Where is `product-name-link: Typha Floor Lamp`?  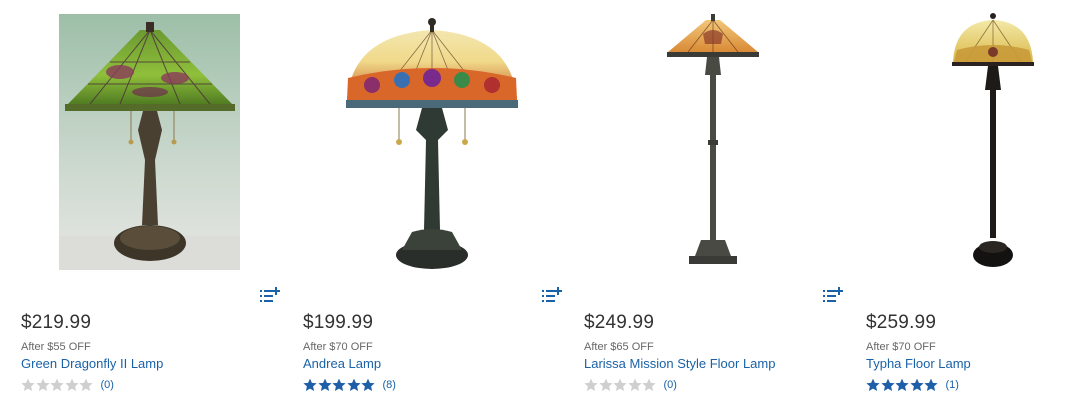
product-name-link: Typha Floor Lamp is located at coordinates (918, 363).